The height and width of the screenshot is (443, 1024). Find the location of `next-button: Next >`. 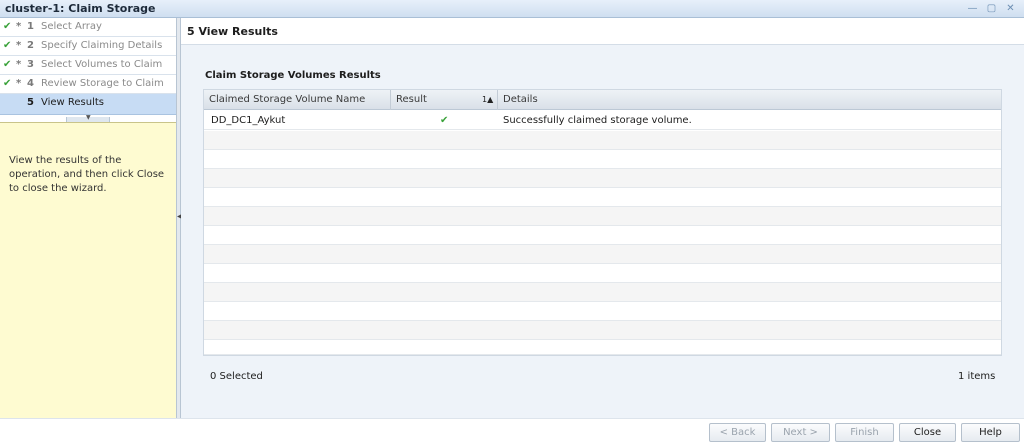

next-button: Next > is located at coordinates (800, 432).